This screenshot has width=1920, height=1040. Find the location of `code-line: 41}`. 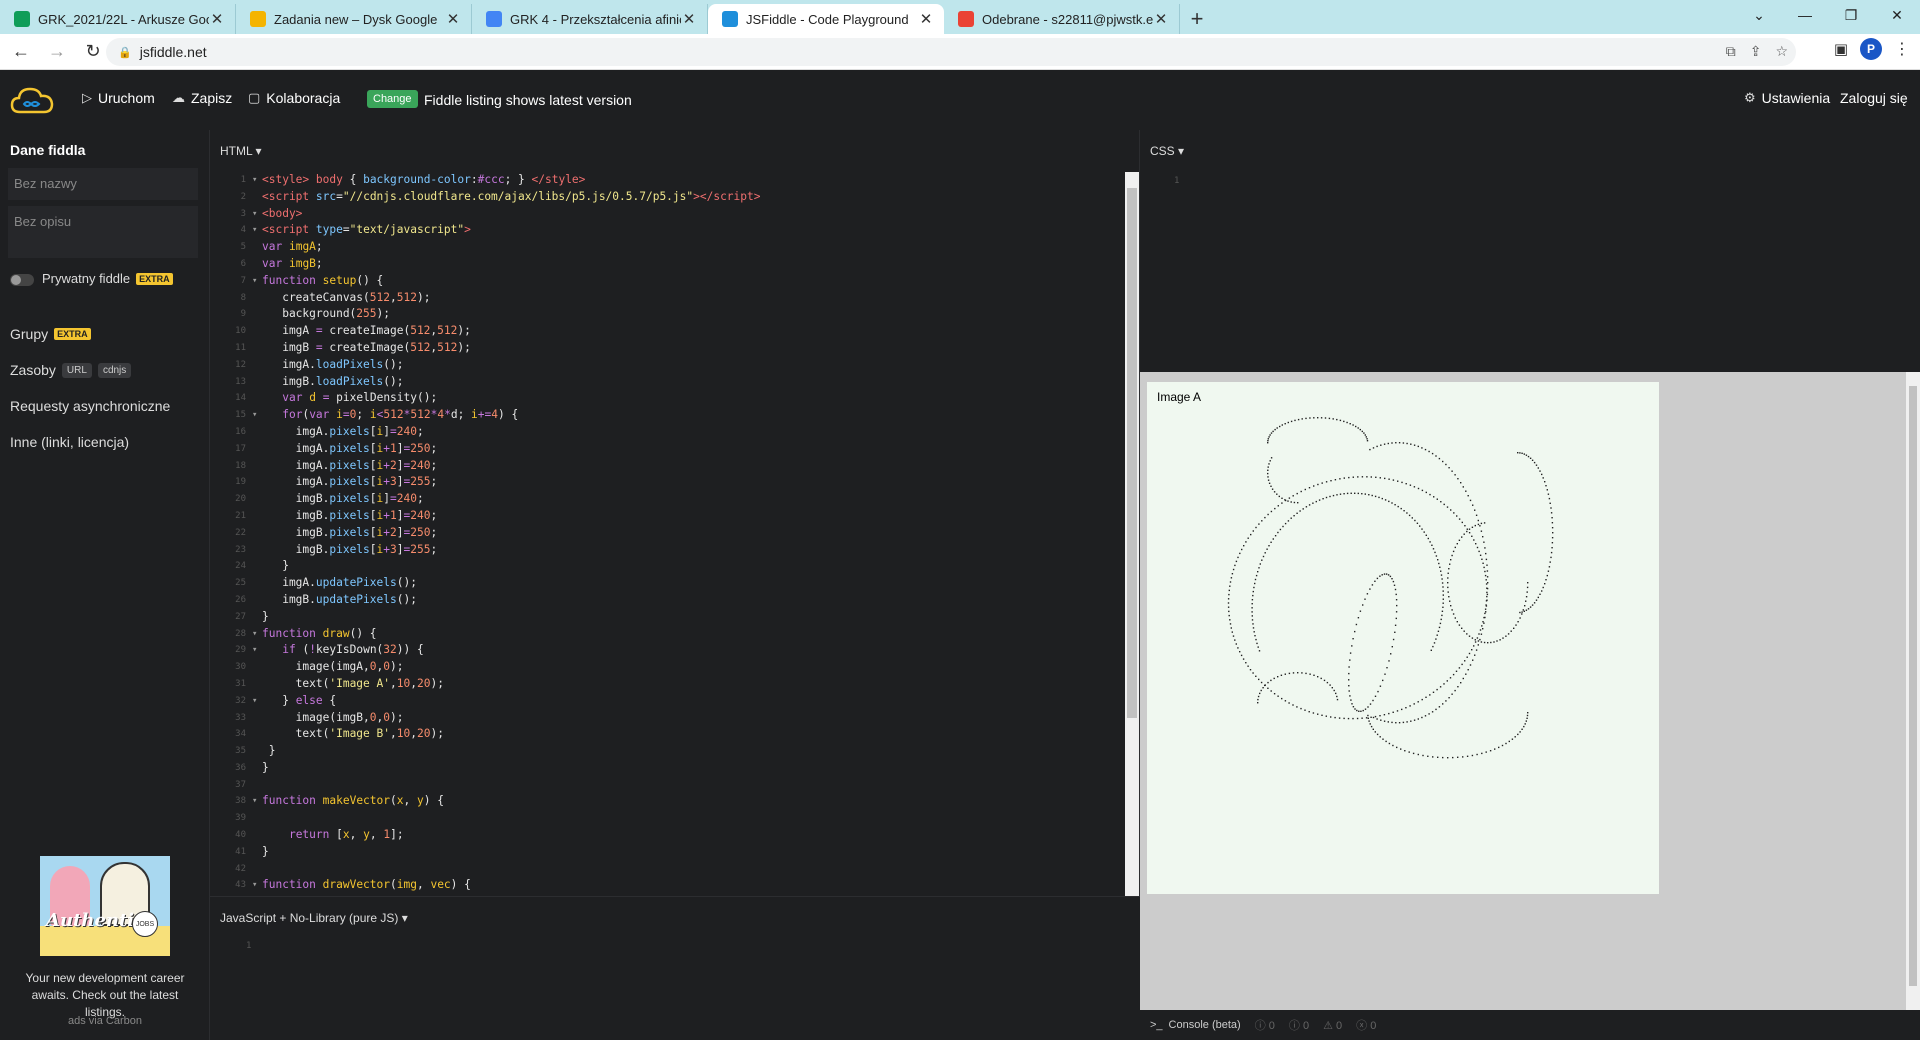

code-line: 41} is located at coordinates (665, 852).